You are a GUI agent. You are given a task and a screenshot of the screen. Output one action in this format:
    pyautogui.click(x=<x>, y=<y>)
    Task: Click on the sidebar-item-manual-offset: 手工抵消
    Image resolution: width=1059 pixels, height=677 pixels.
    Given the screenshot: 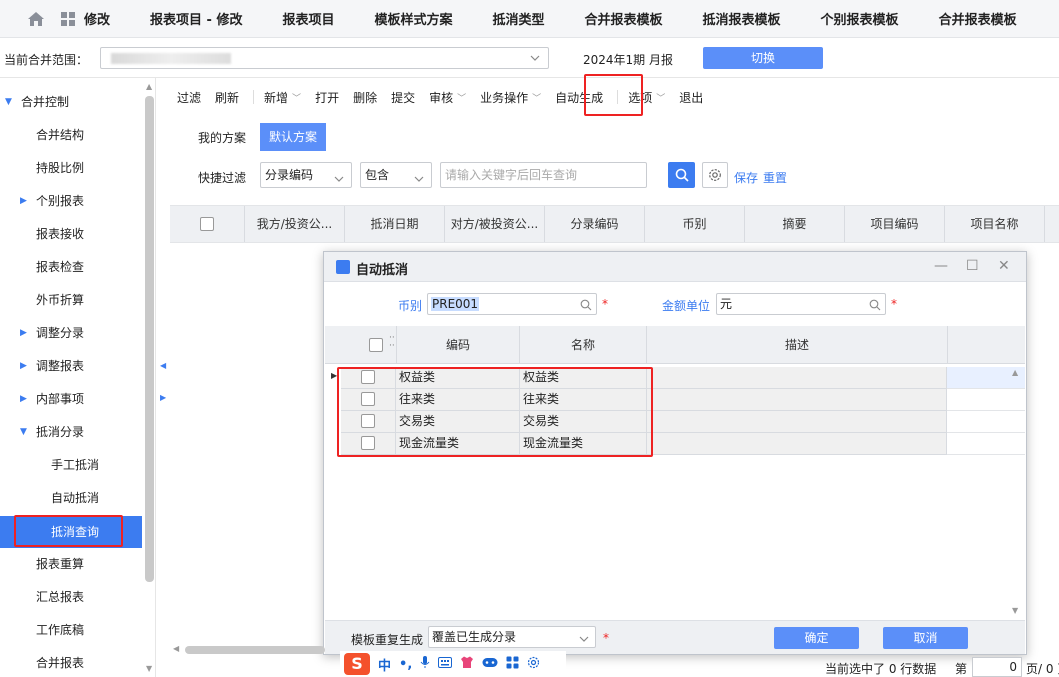 What is the action you would take?
    pyautogui.click(x=71, y=465)
    